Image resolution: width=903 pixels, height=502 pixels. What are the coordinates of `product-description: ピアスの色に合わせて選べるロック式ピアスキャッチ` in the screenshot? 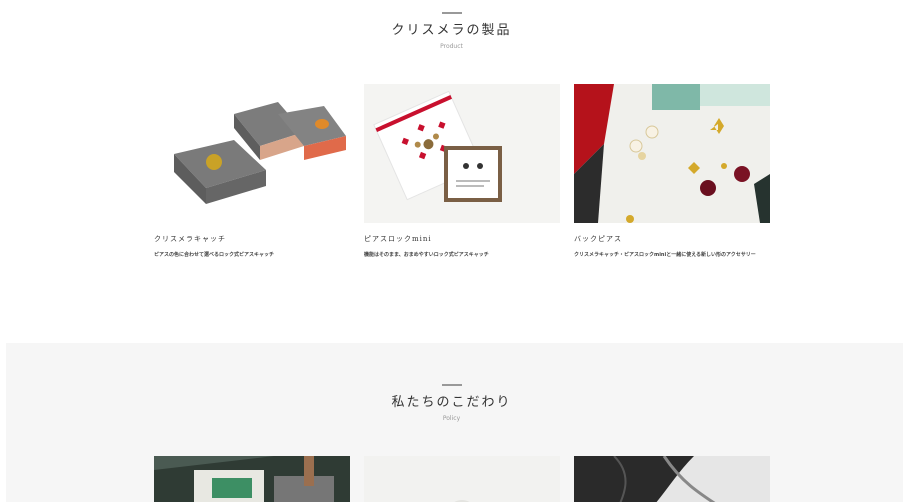 It's located at (214, 255).